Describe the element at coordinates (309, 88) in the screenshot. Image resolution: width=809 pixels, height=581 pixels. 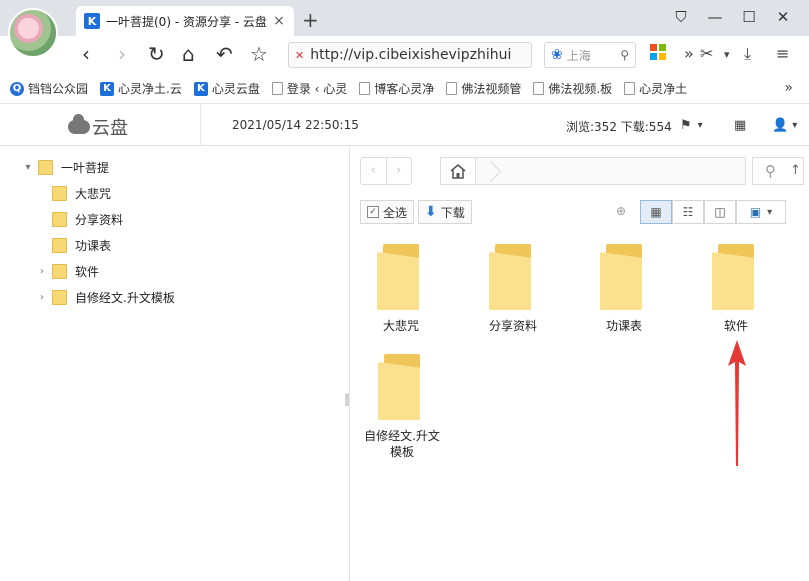
I see `bookmark-item: 登录 ‹ 心灵` at that location.